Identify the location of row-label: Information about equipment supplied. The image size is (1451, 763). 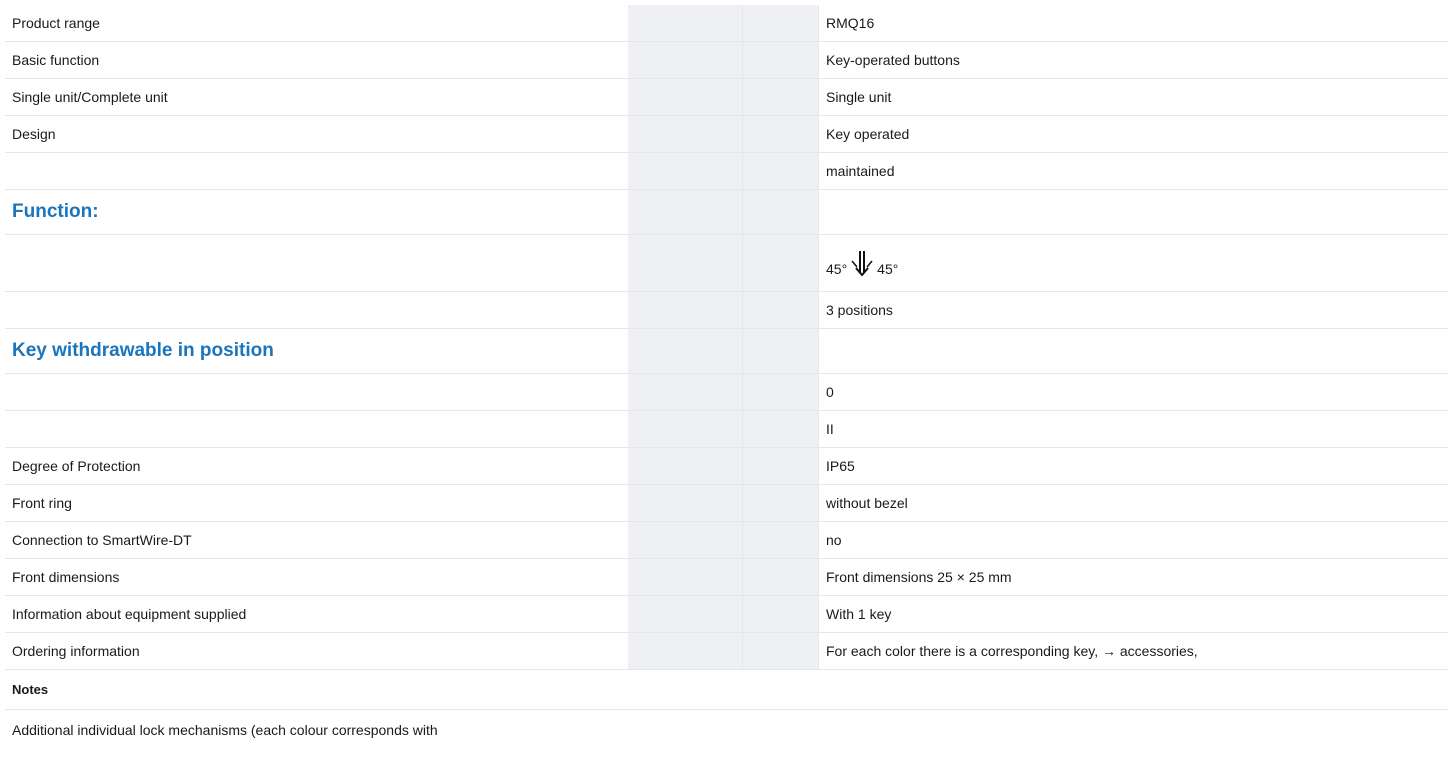
(129, 614).